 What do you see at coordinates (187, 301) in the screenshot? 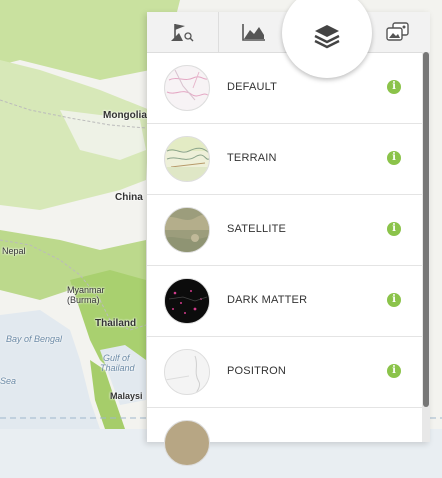
I see `dark-matter-thumbnail` at bounding box center [187, 301].